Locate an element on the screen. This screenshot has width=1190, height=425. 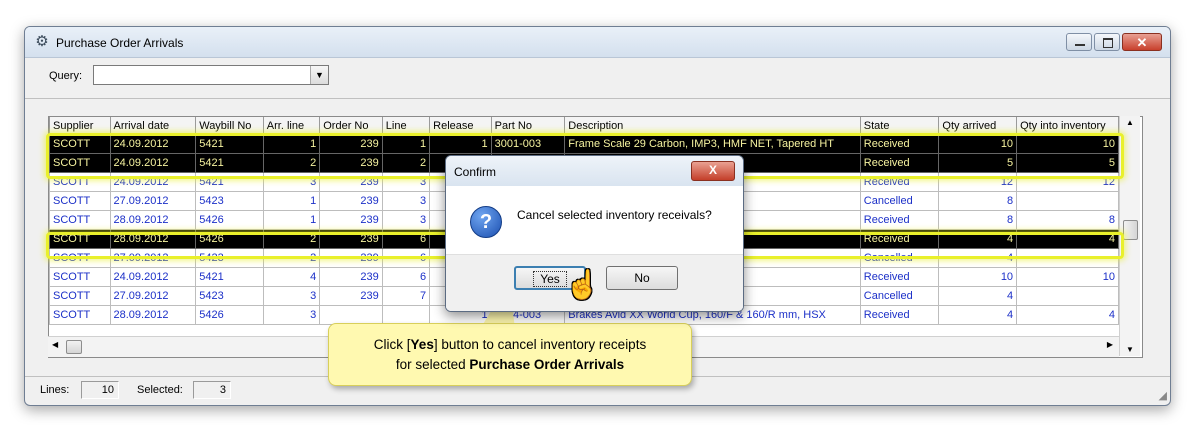
chevron-down-icon: ▼ is located at coordinates (319, 75).